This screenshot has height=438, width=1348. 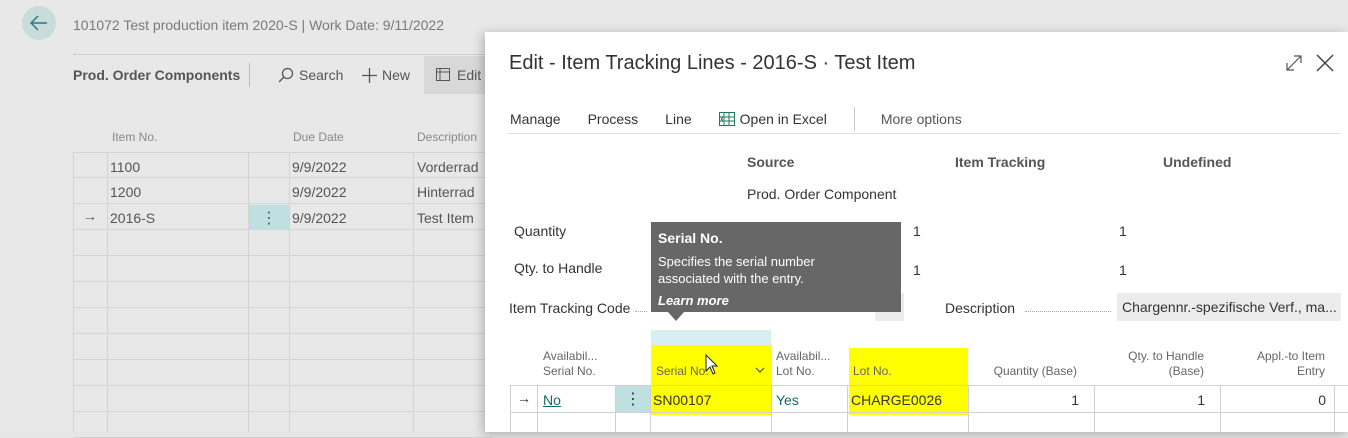 I want to click on excel-icon, so click(x=726, y=119).